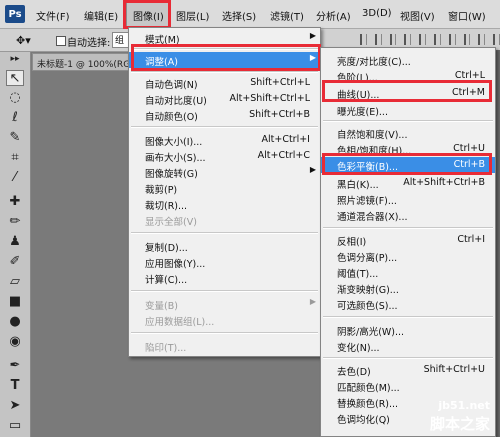  Describe the element at coordinates (422, 39) in the screenshot. I see `align-hcenter-icon` at that location.